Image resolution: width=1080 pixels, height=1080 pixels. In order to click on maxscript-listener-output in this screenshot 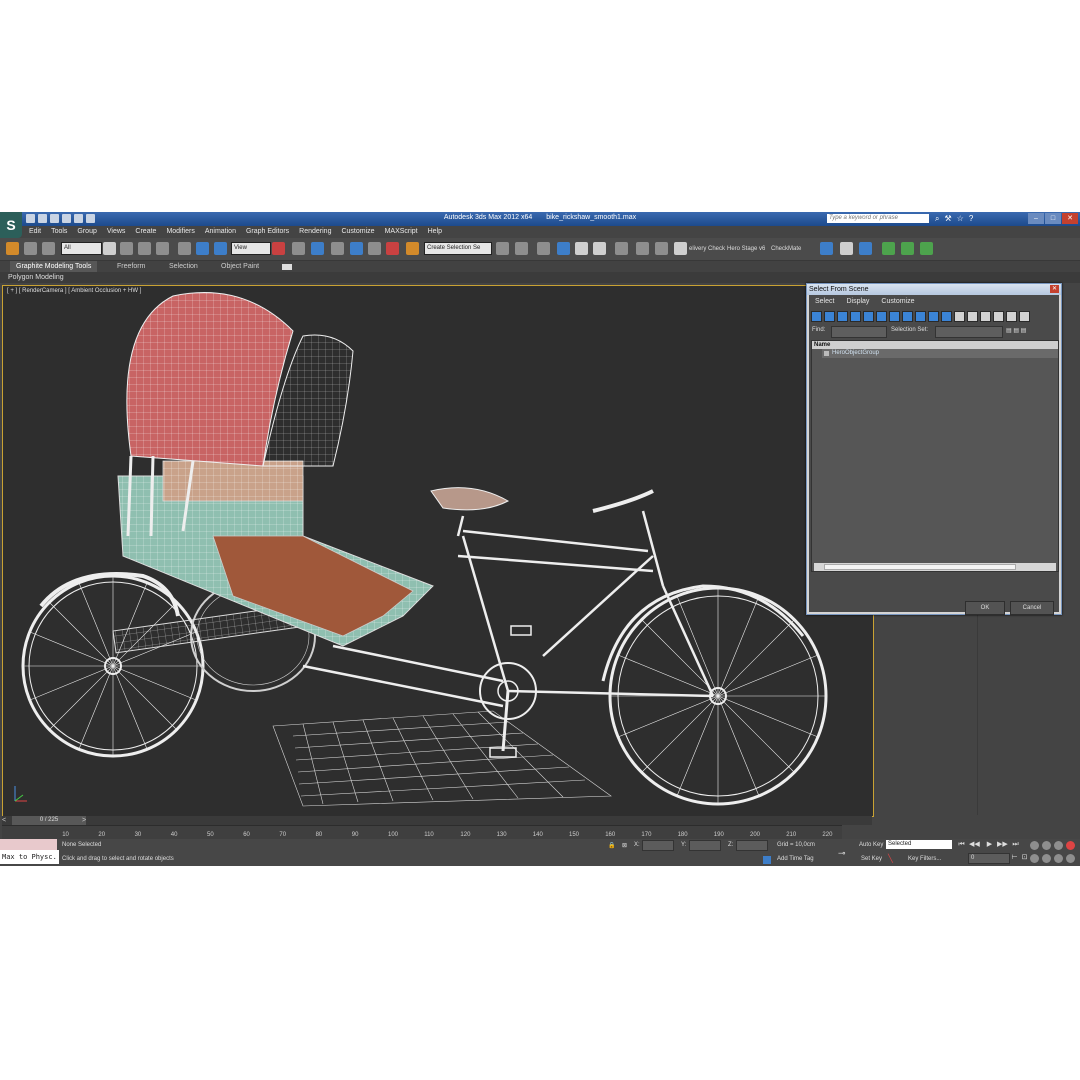, I will do `click(28, 844)`.